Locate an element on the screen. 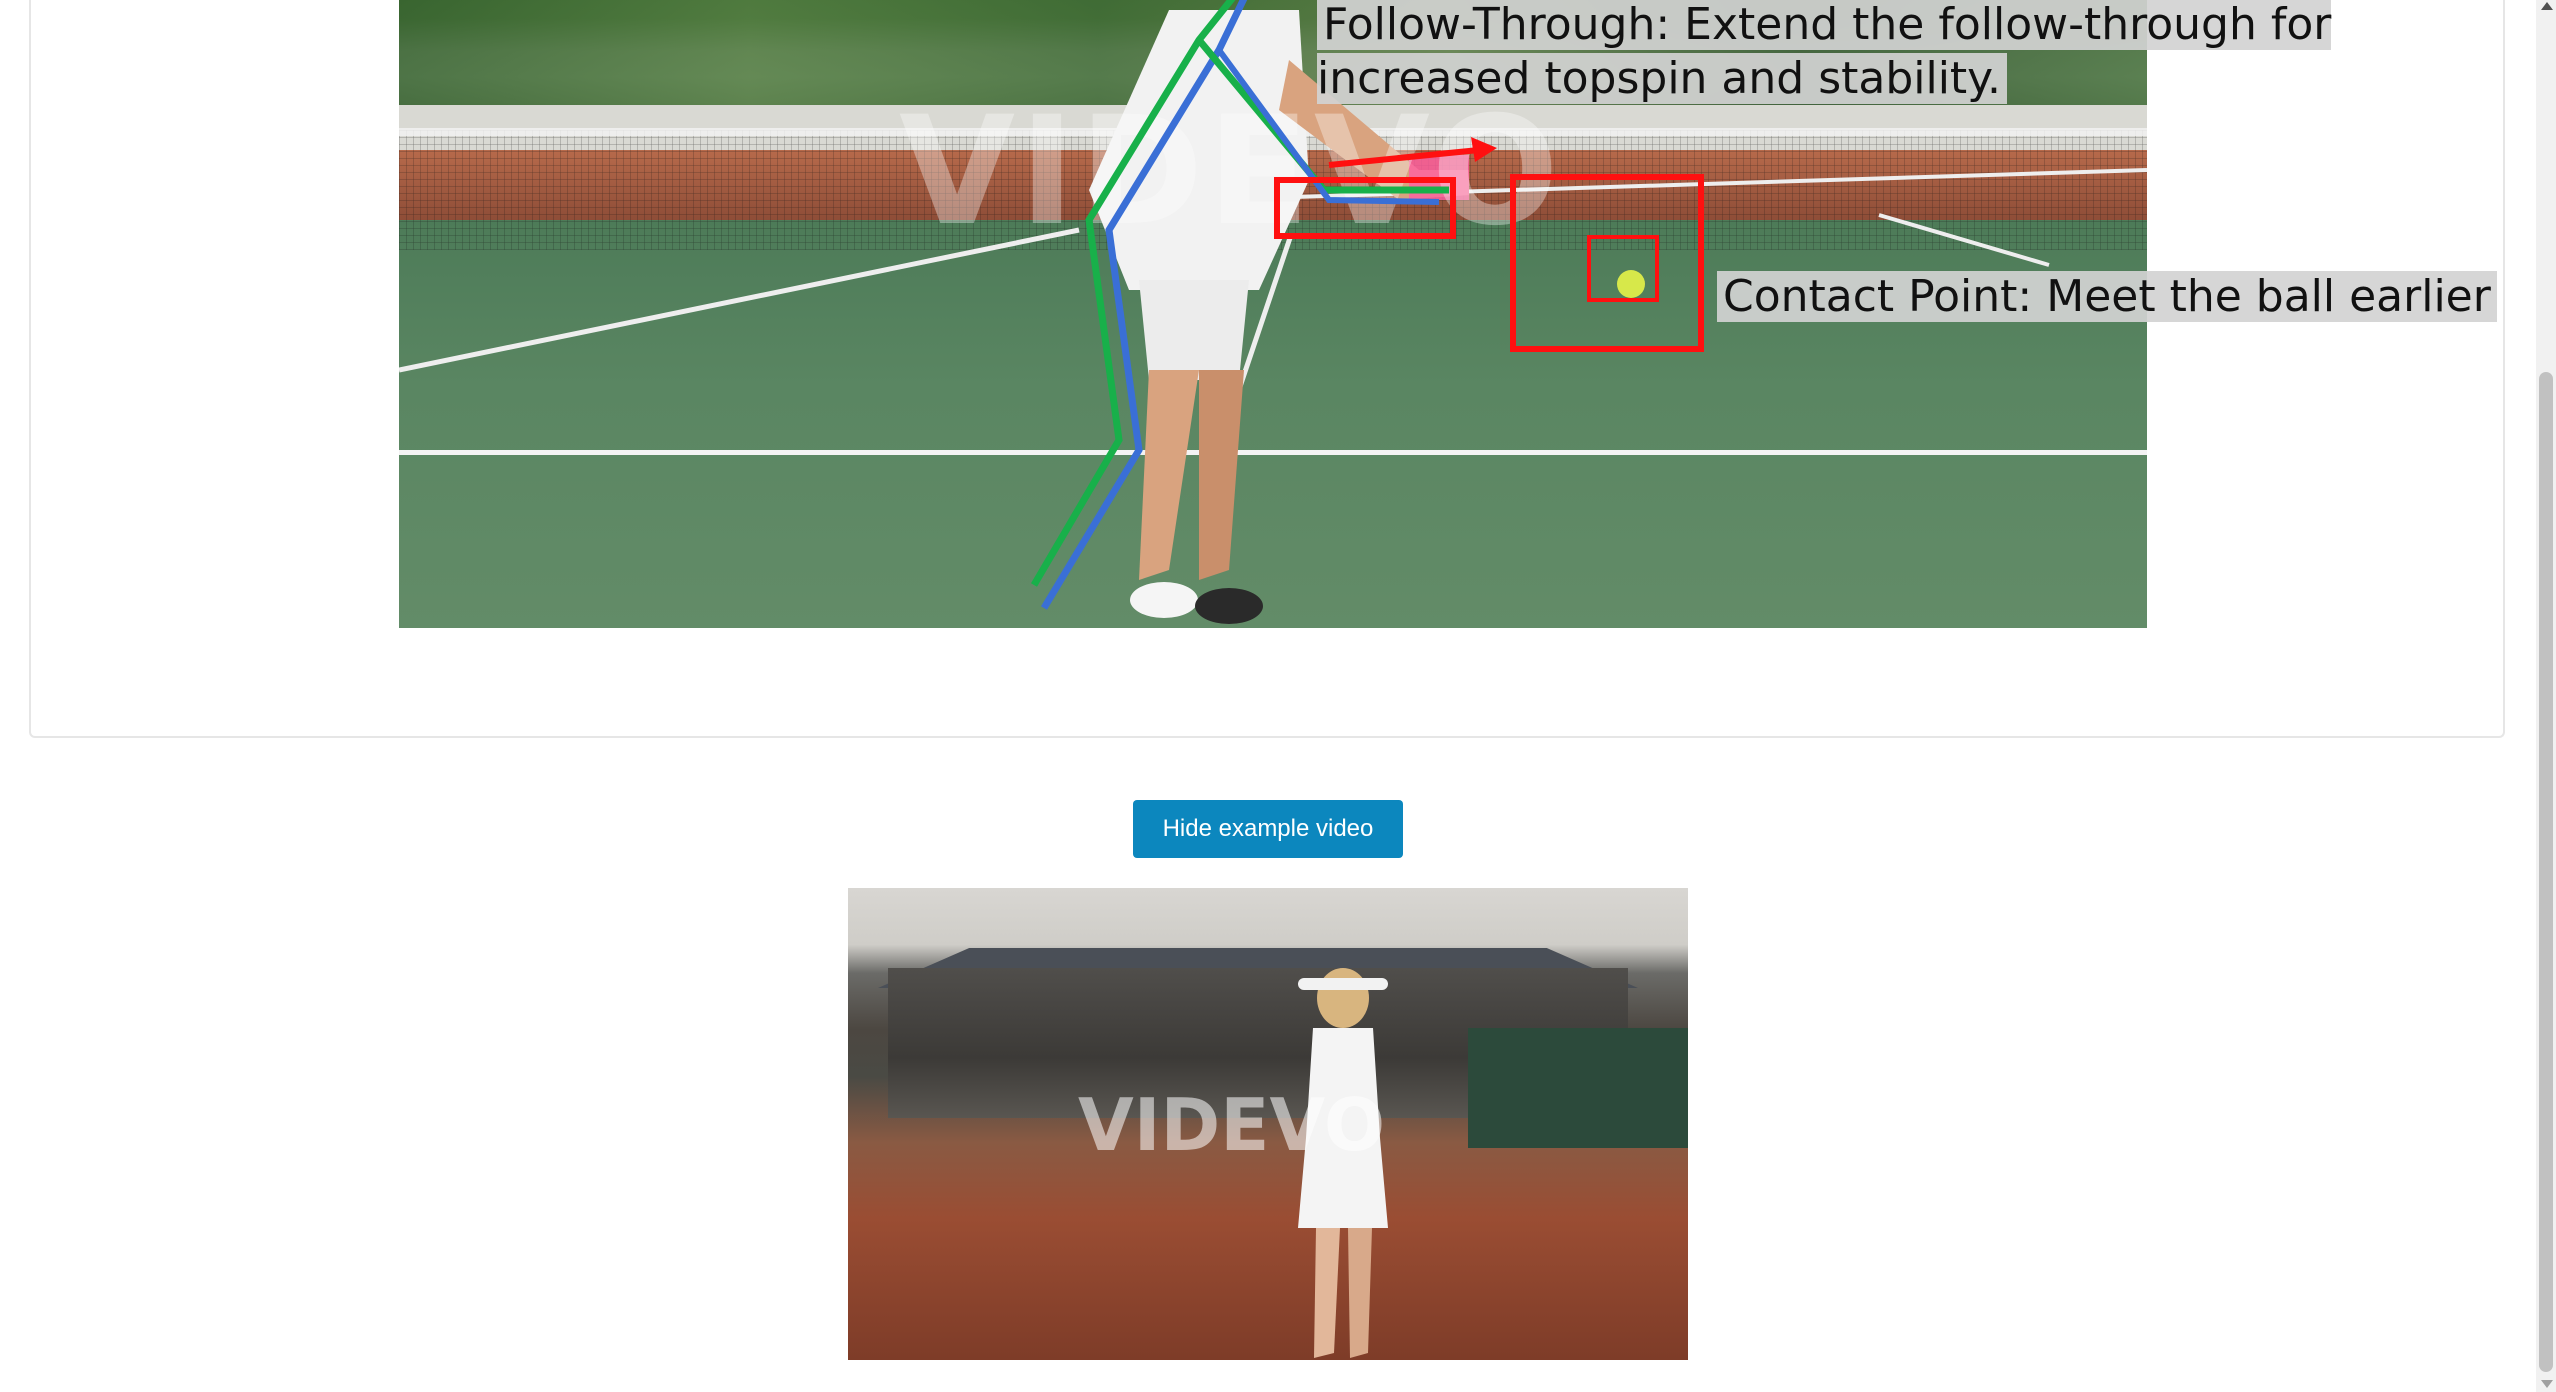 The width and height of the screenshot is (2556, 1392). scrollbar-thumb is located at coordinates (2546, 872).